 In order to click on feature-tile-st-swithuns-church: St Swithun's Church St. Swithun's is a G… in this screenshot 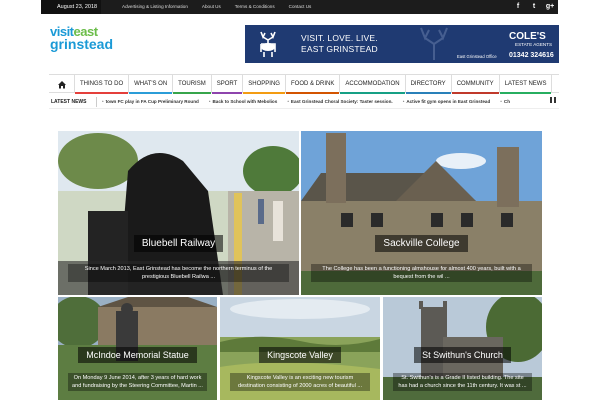, I will do `click(462, 348)`.